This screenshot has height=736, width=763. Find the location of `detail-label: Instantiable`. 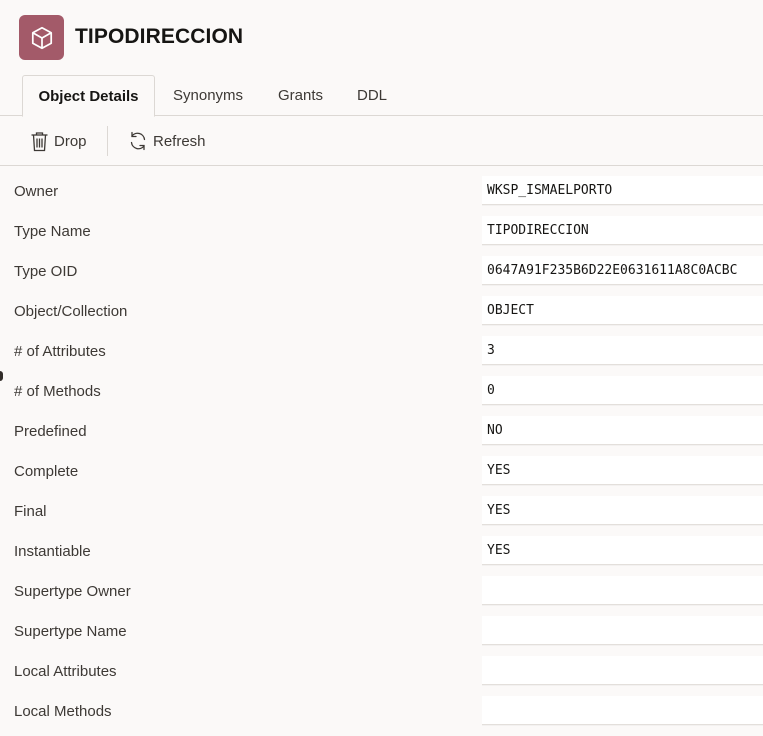

detail-label: Instantiable is located at coordinates (52, 551).